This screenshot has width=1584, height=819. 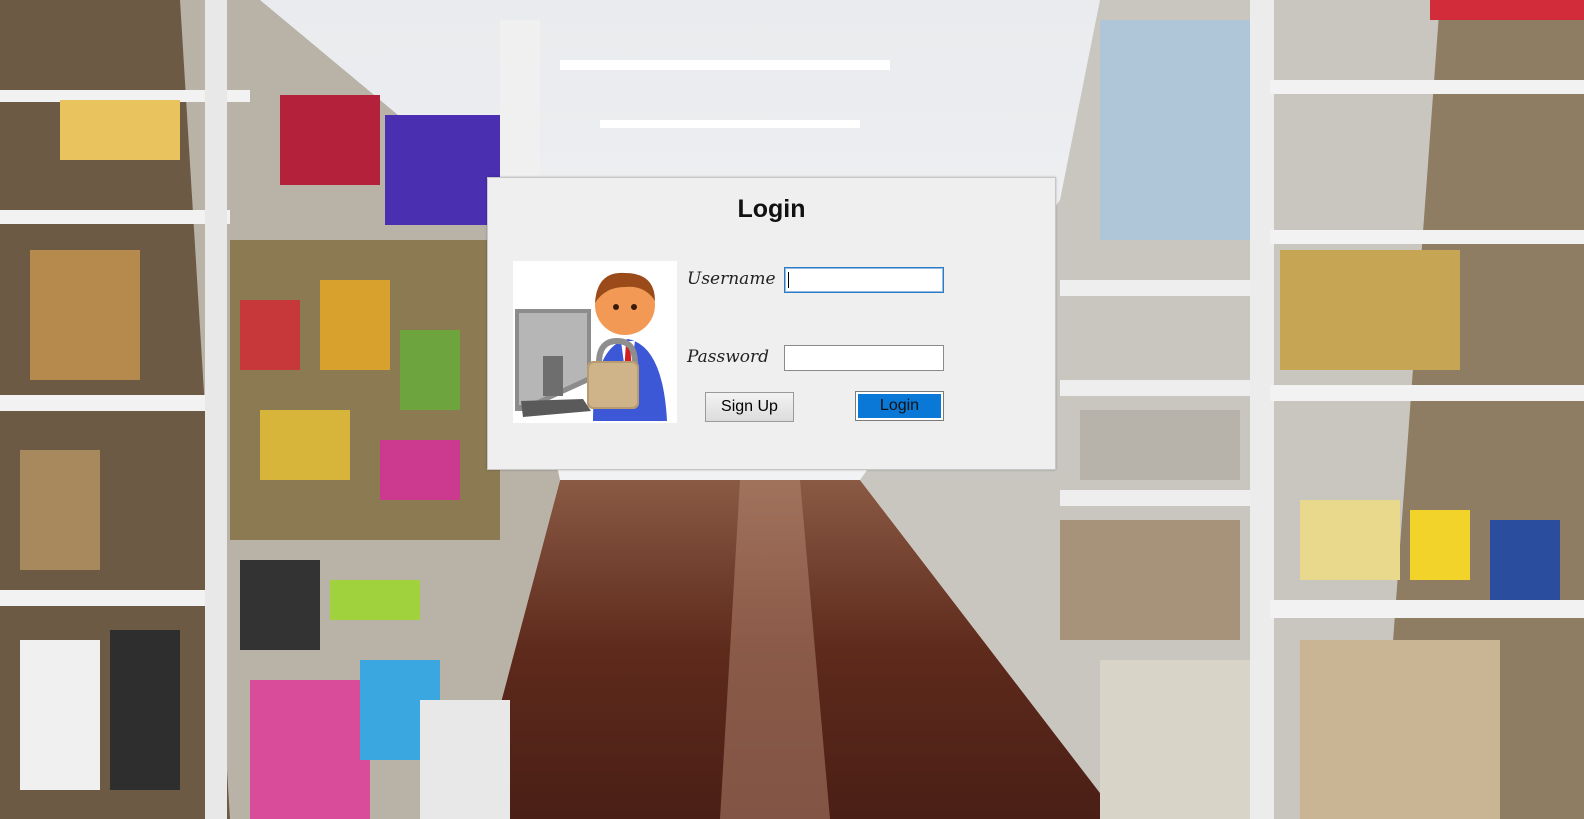 What do you see at coordinates (788, 280) in the screenshot?
I see `text-caret` at bounding box center [788, 280].